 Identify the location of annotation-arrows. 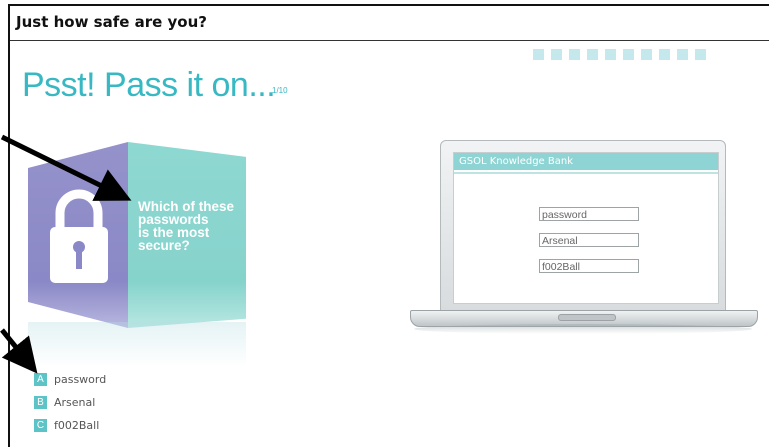
(66, 254).